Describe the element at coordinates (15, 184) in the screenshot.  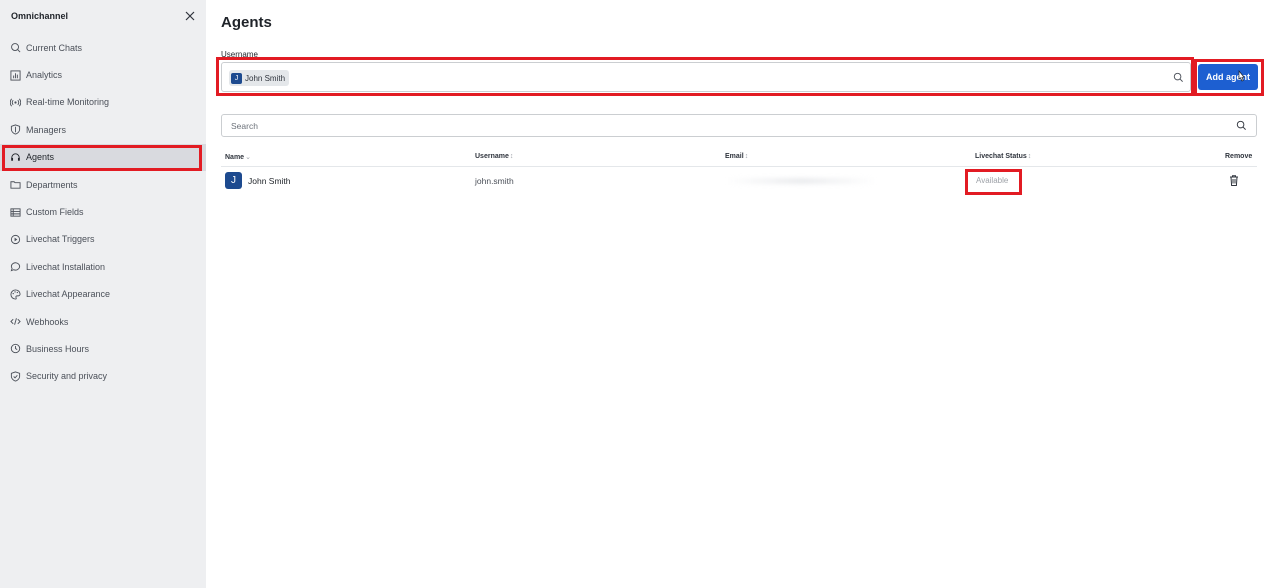
I see `folder-icon` at that location.